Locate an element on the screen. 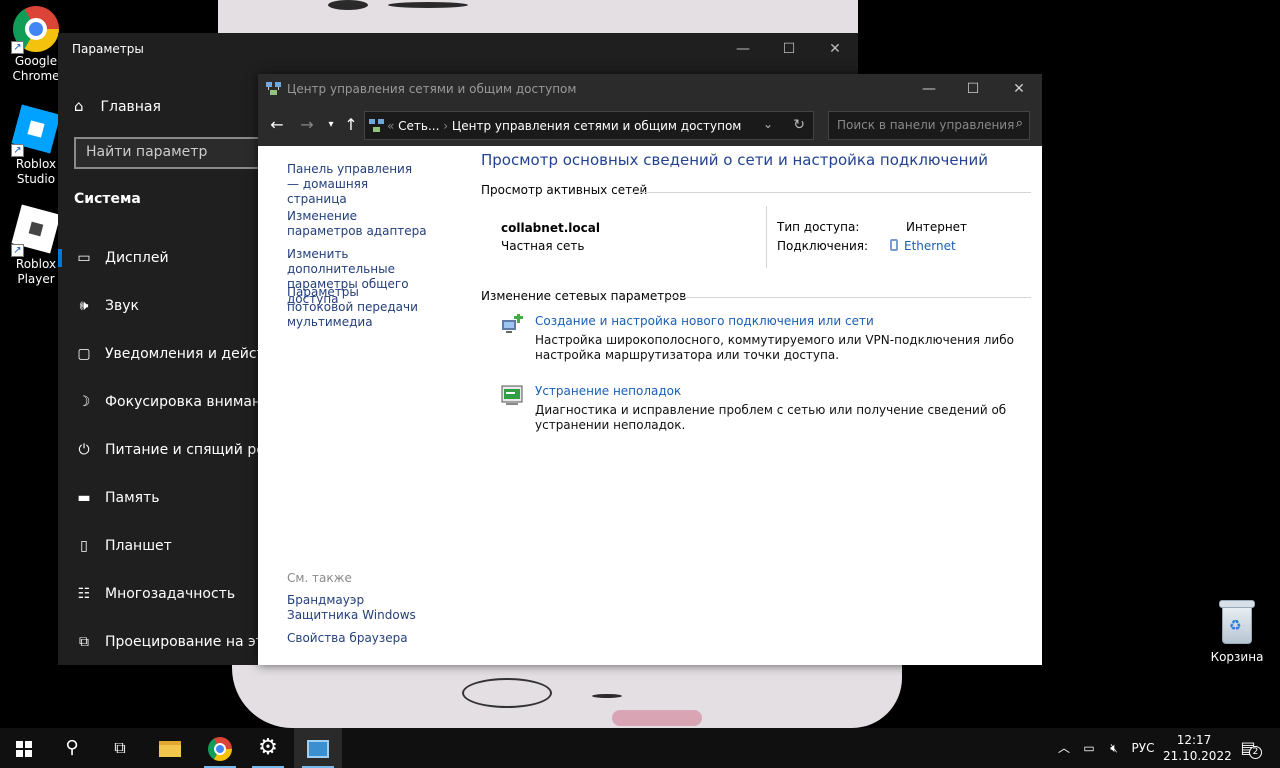 This screenshot has width=1280, height=768. link-control-panel-home: Панель управления — домашняя страница is located at coordinates (357, 184).